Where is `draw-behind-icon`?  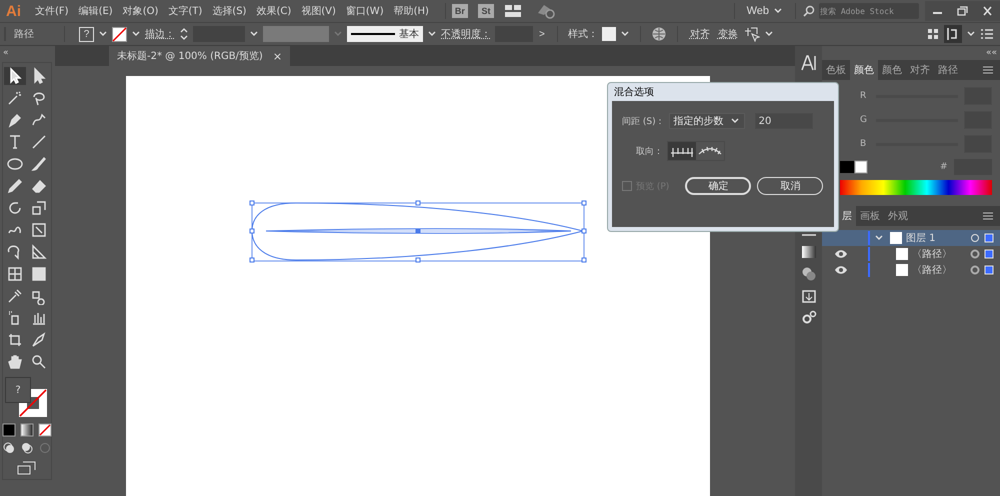 draw-behind-icon is located at coordinates (27, 448).